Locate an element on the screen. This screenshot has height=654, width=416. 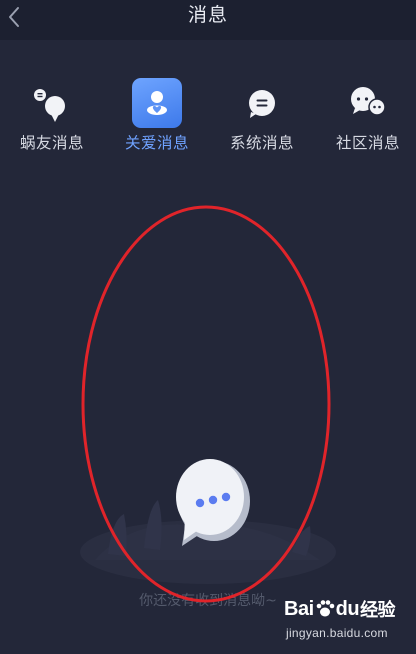
watermark-brand-cn: 经验 is located at coordinates (378, 610).